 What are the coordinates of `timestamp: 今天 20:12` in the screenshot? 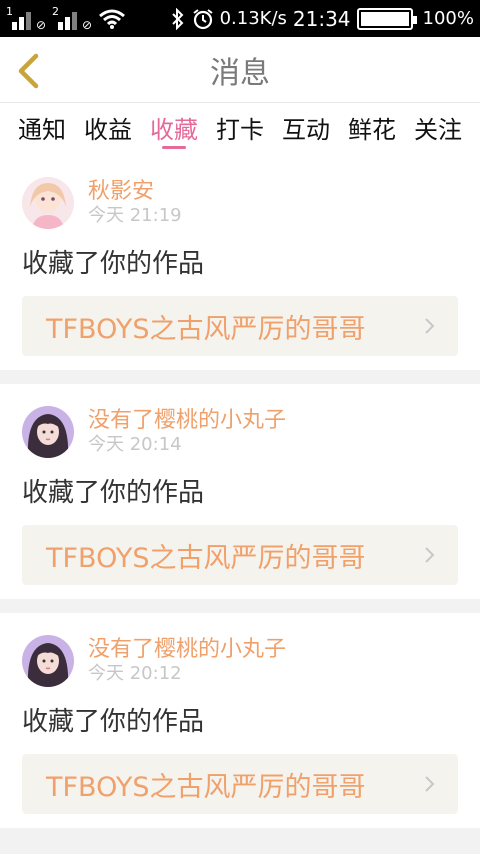 It's located at (135, 673).